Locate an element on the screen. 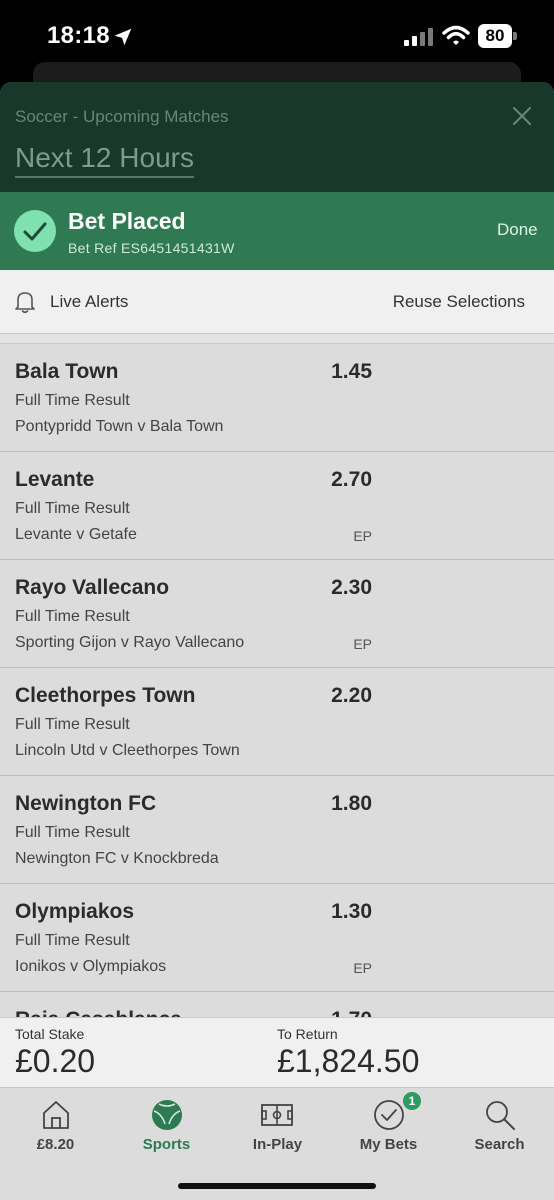 Image resolution: width=554 pixels, height=1200 pixels. header-title: Next 12 Hours is located at coordinates (104, 160).